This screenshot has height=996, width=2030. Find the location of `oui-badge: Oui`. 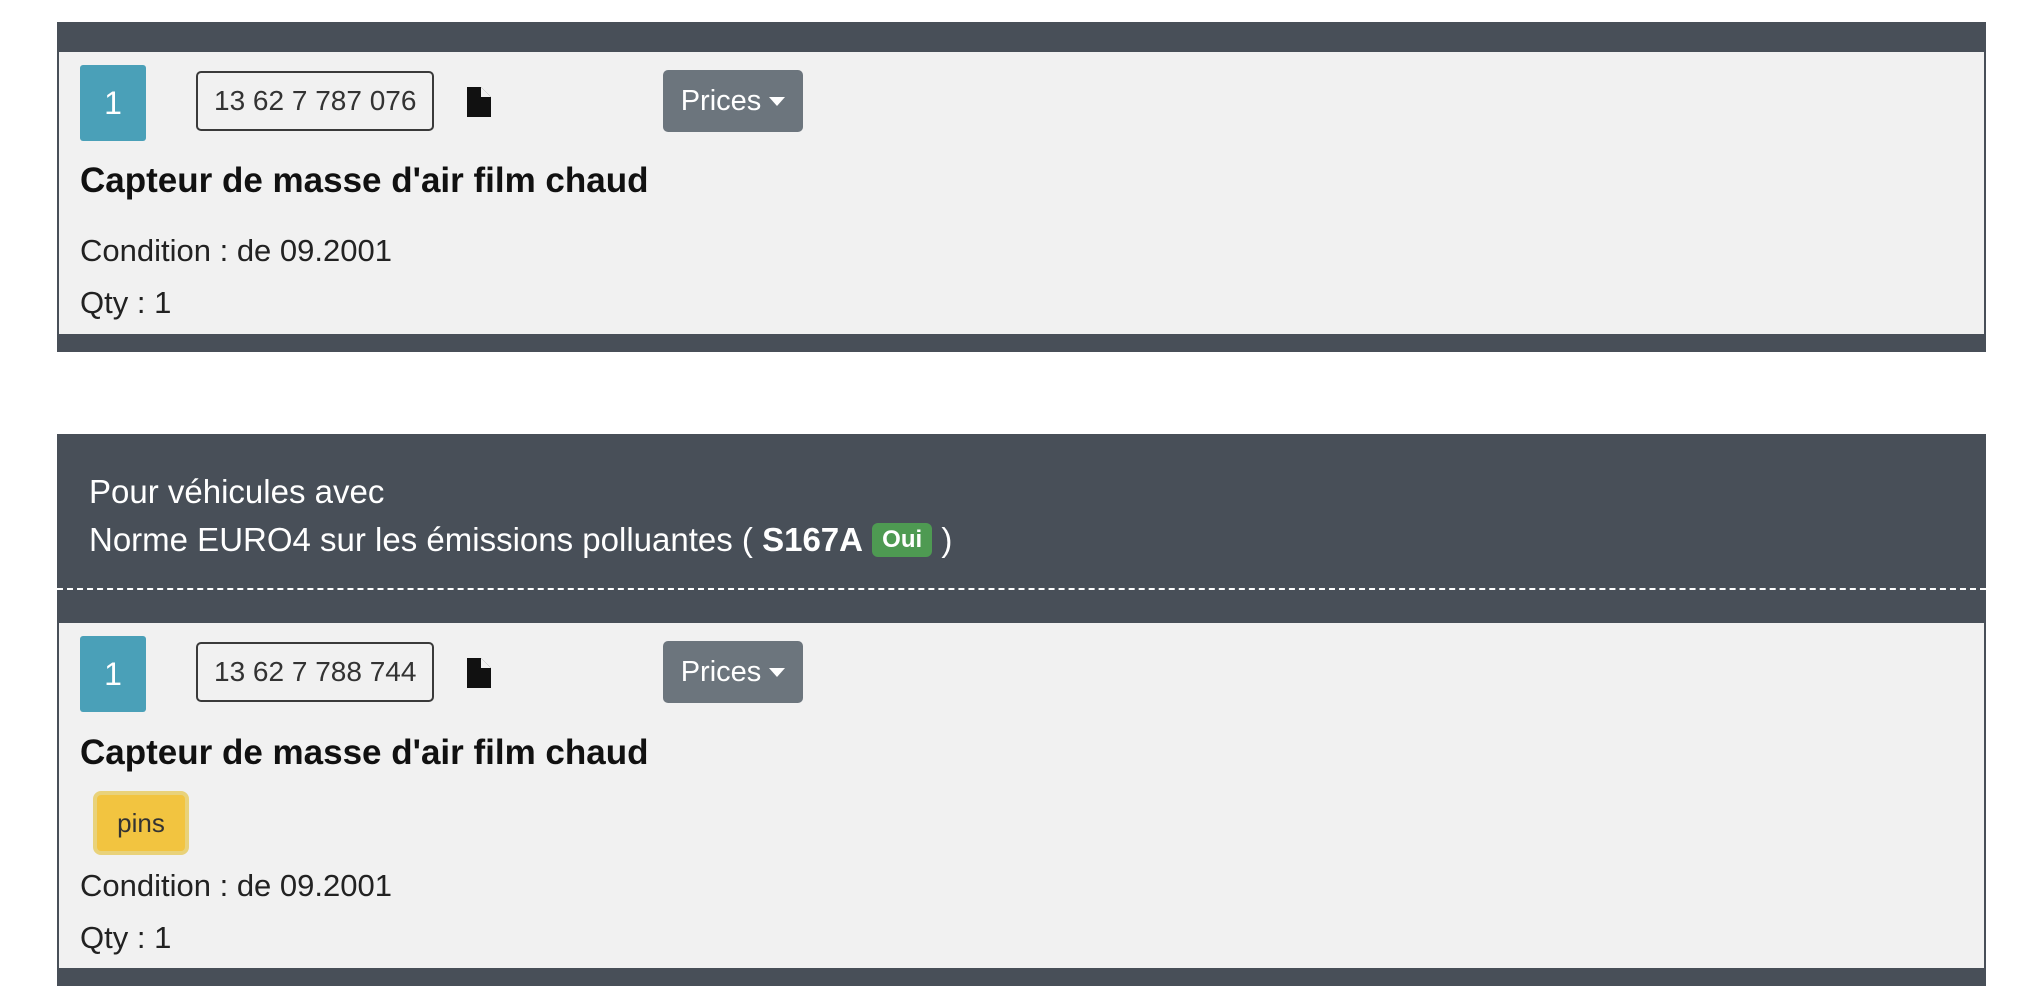

oui-badge: Oui is located at coordinates (902, 540).